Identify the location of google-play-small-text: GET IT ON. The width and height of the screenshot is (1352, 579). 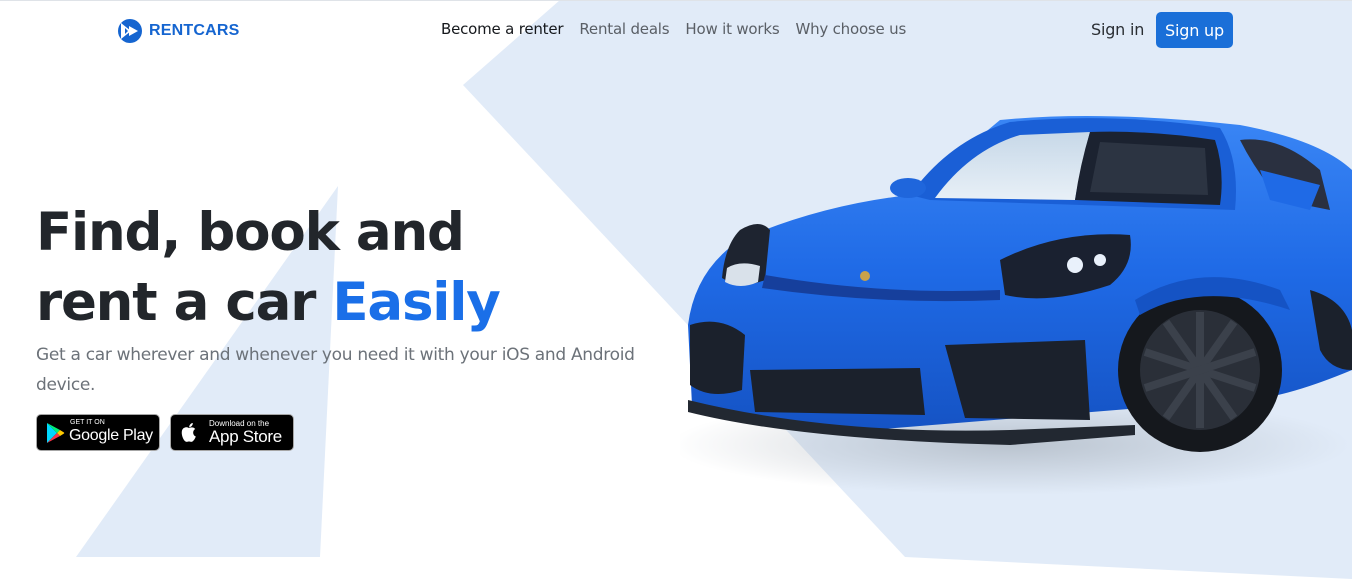
(87, 422).